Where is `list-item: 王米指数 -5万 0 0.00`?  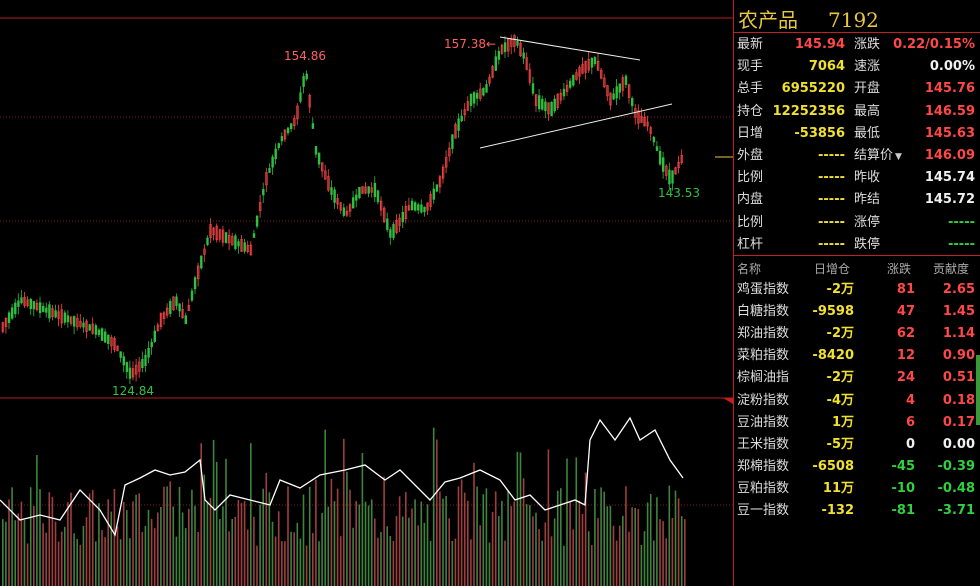 list-item: 王米指数 -5万 0 0.00 is located at coordinates (857, 445).